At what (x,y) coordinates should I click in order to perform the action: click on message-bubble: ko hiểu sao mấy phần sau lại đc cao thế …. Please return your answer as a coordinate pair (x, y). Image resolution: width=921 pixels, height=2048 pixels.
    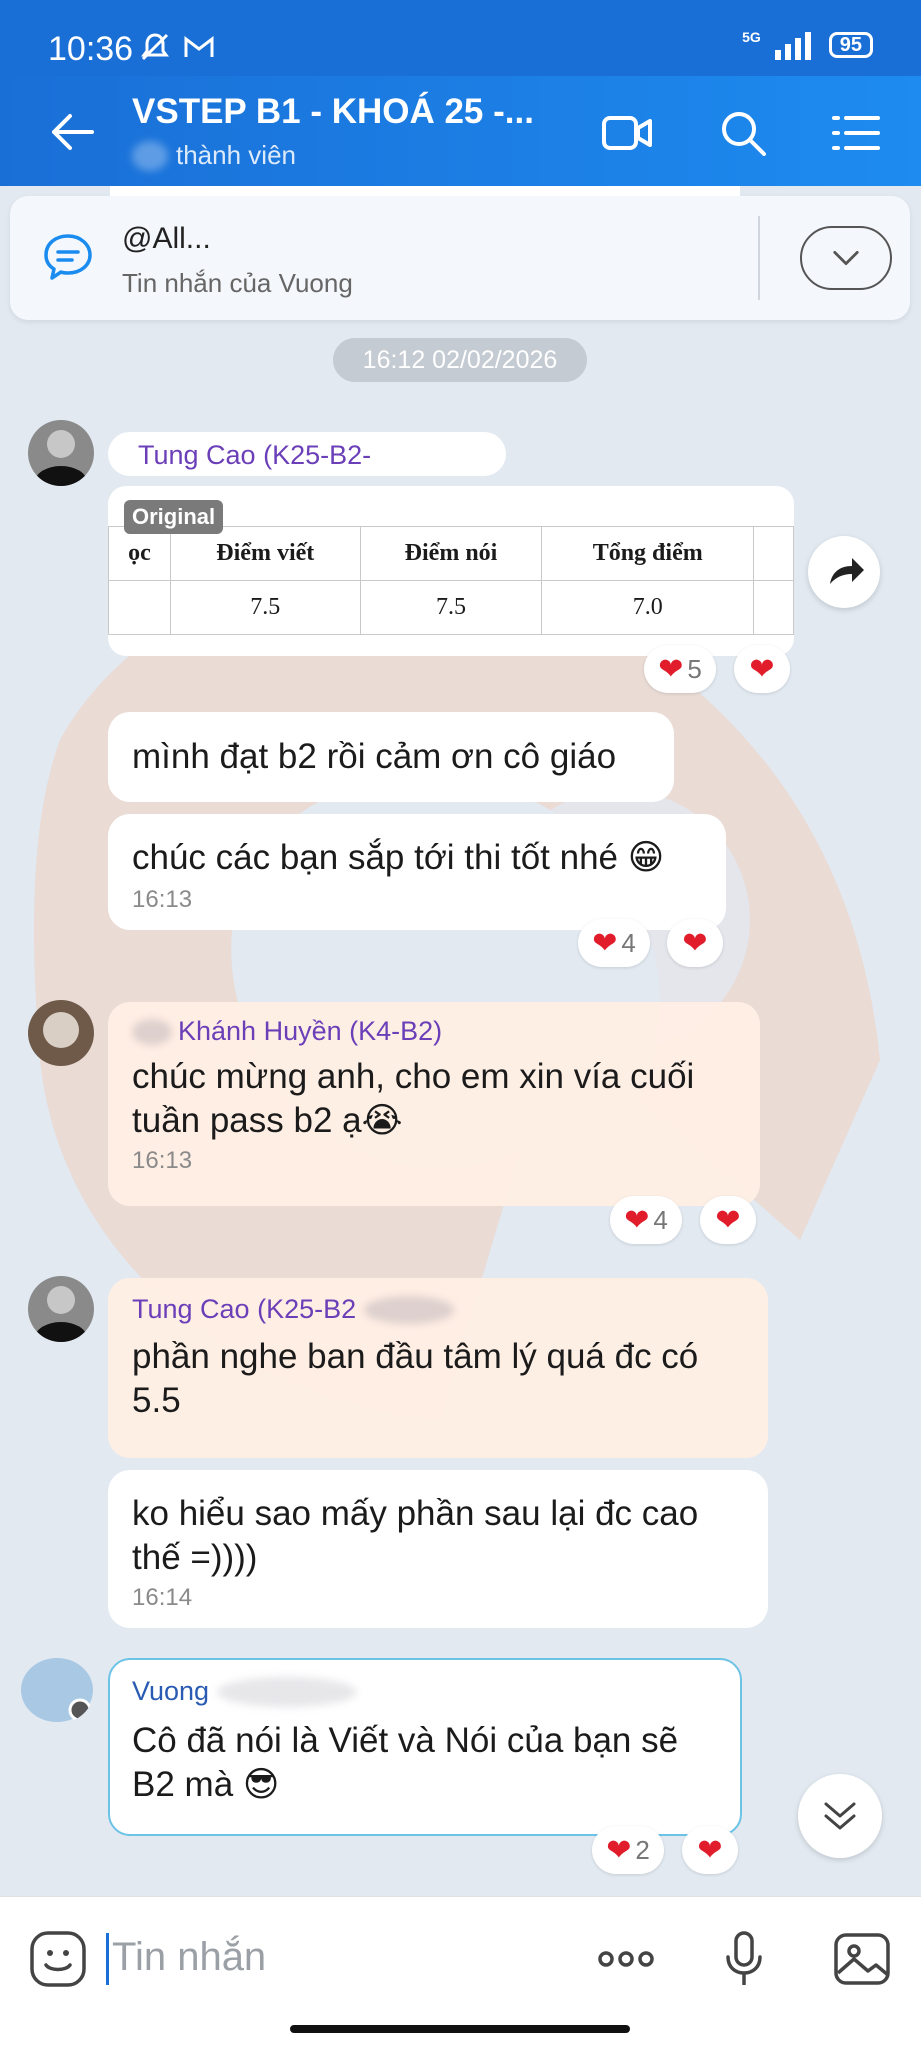
    Looking at the image, I should click on (438, 1549).